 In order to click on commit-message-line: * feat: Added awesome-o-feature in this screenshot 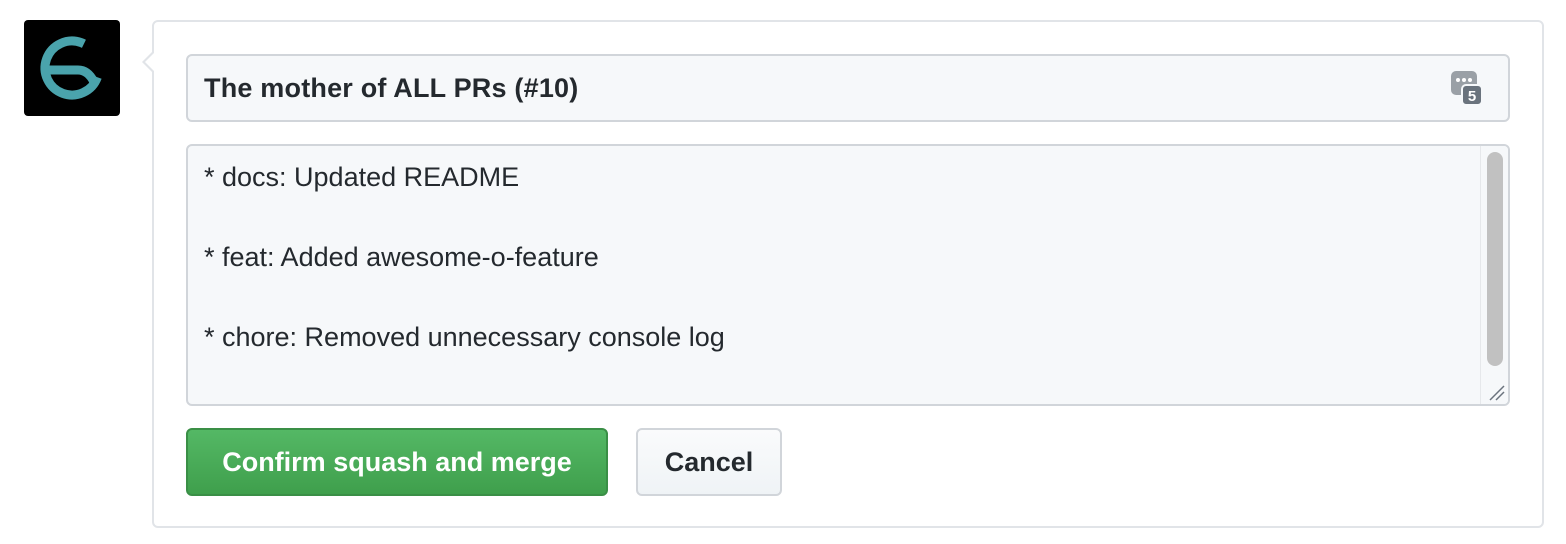, I will do `click(401, 257)`.